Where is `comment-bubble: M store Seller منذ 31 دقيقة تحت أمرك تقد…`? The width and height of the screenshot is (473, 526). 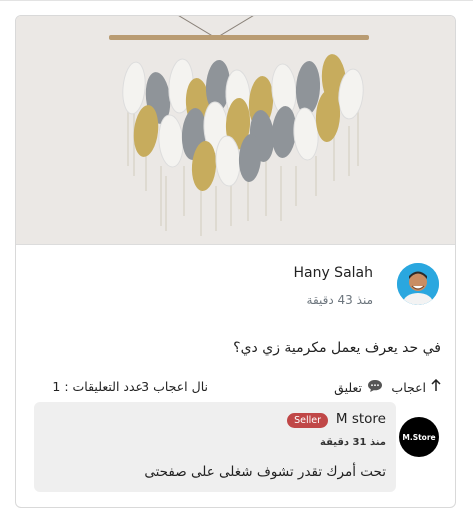 comment-bubble: M store Seller منذ 31 دقيقة تحت أمرك تقد… is located at coordinates (215, 447).